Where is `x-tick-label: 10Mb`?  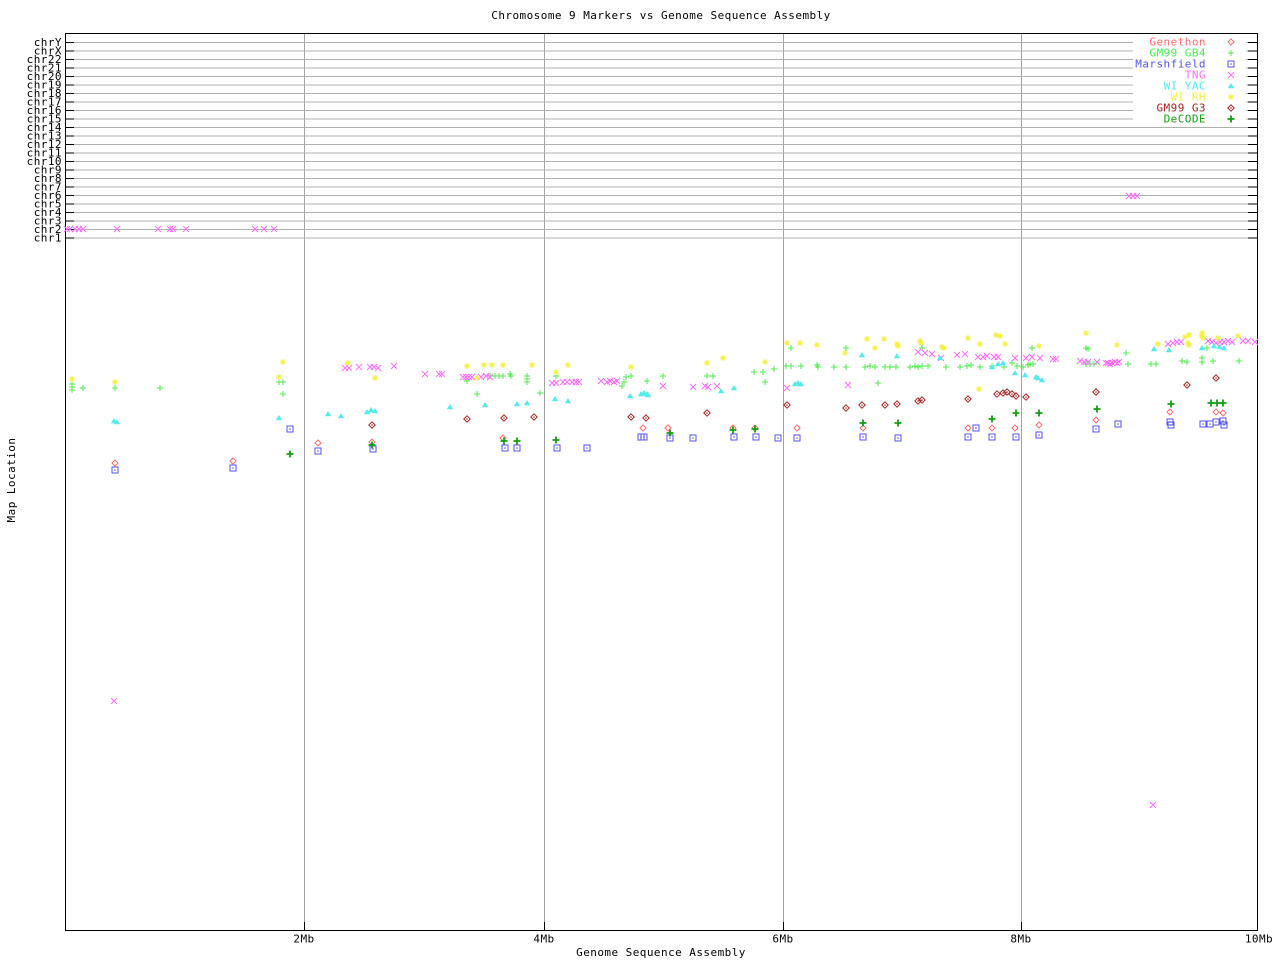
x-tick-label: 10Mb is located at coordinates (1259, 939).